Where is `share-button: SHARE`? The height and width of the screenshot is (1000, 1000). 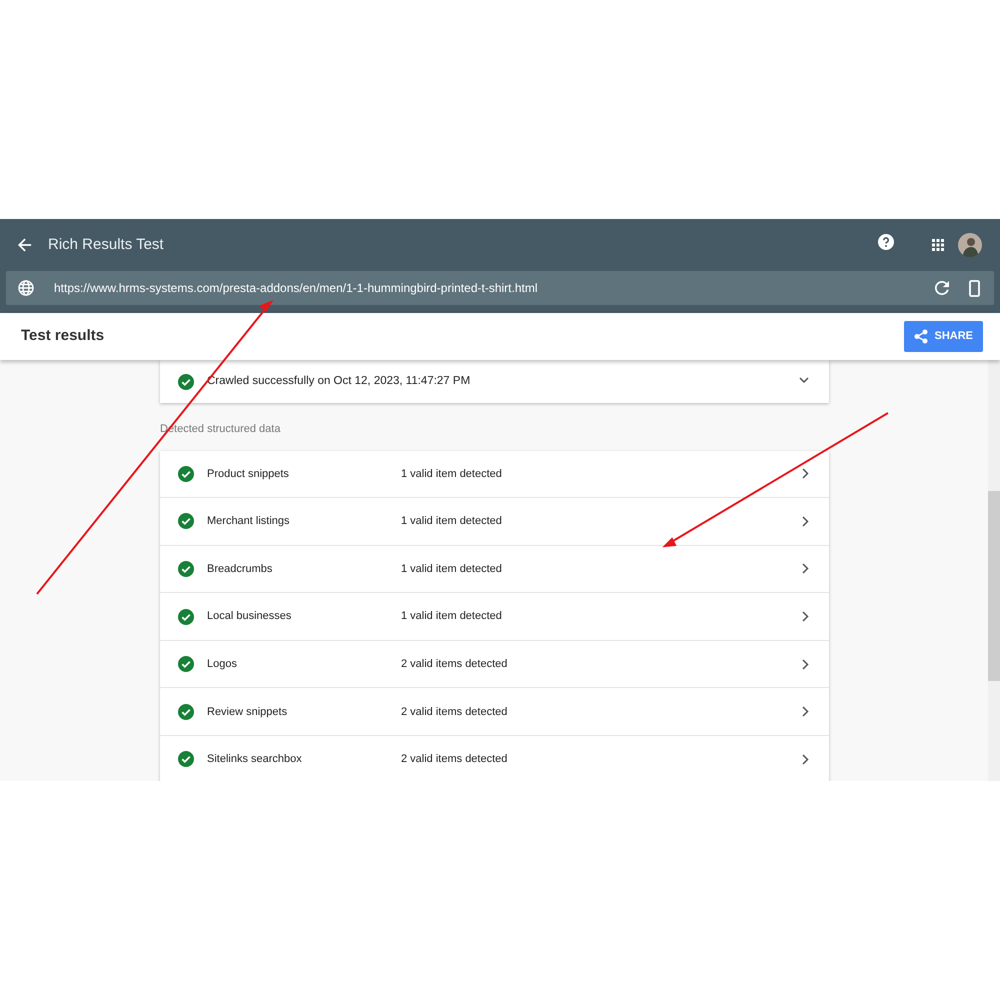
share-button: SHARE is located at coordinates (943, 336).